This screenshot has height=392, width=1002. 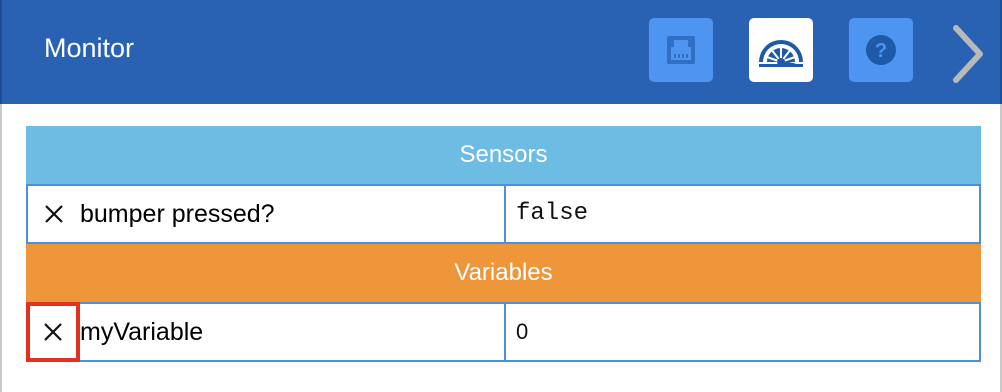 I want to click on gauge-icon, so click(x=781, y=53).